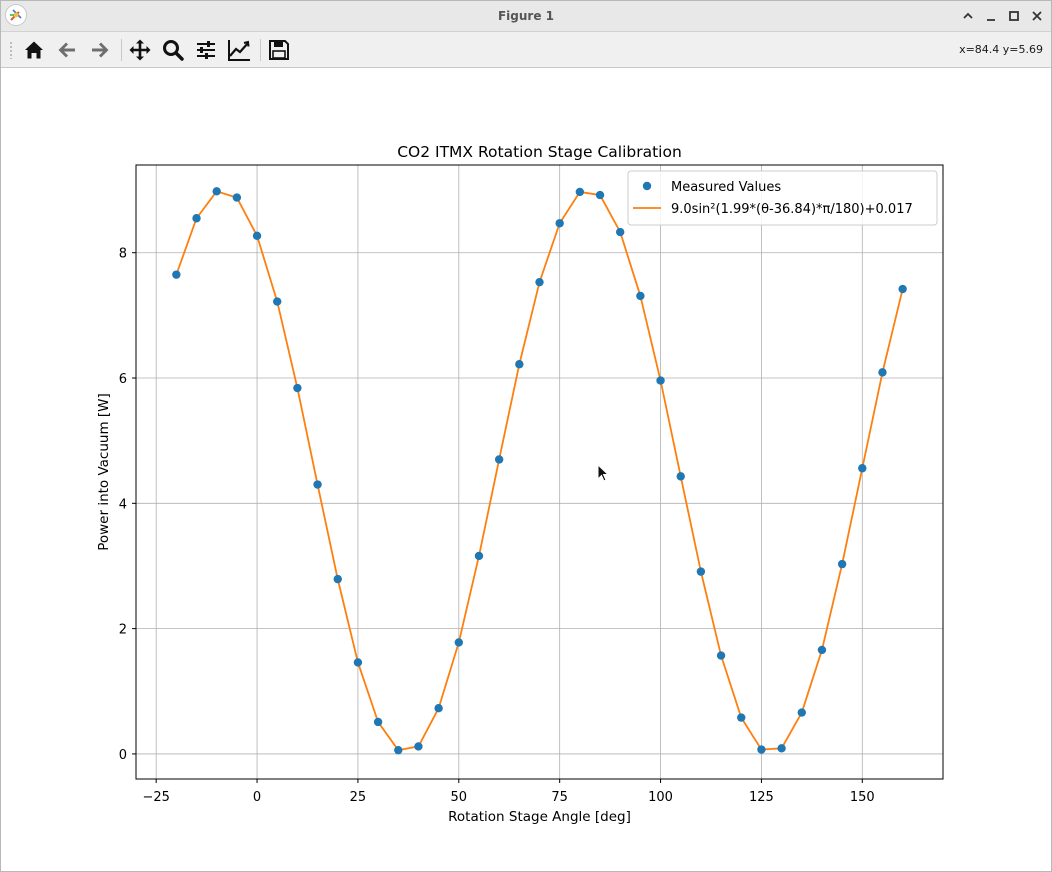 This screenshot has height=872, width=1052. I want to click on home-icon, so click(34, 50).